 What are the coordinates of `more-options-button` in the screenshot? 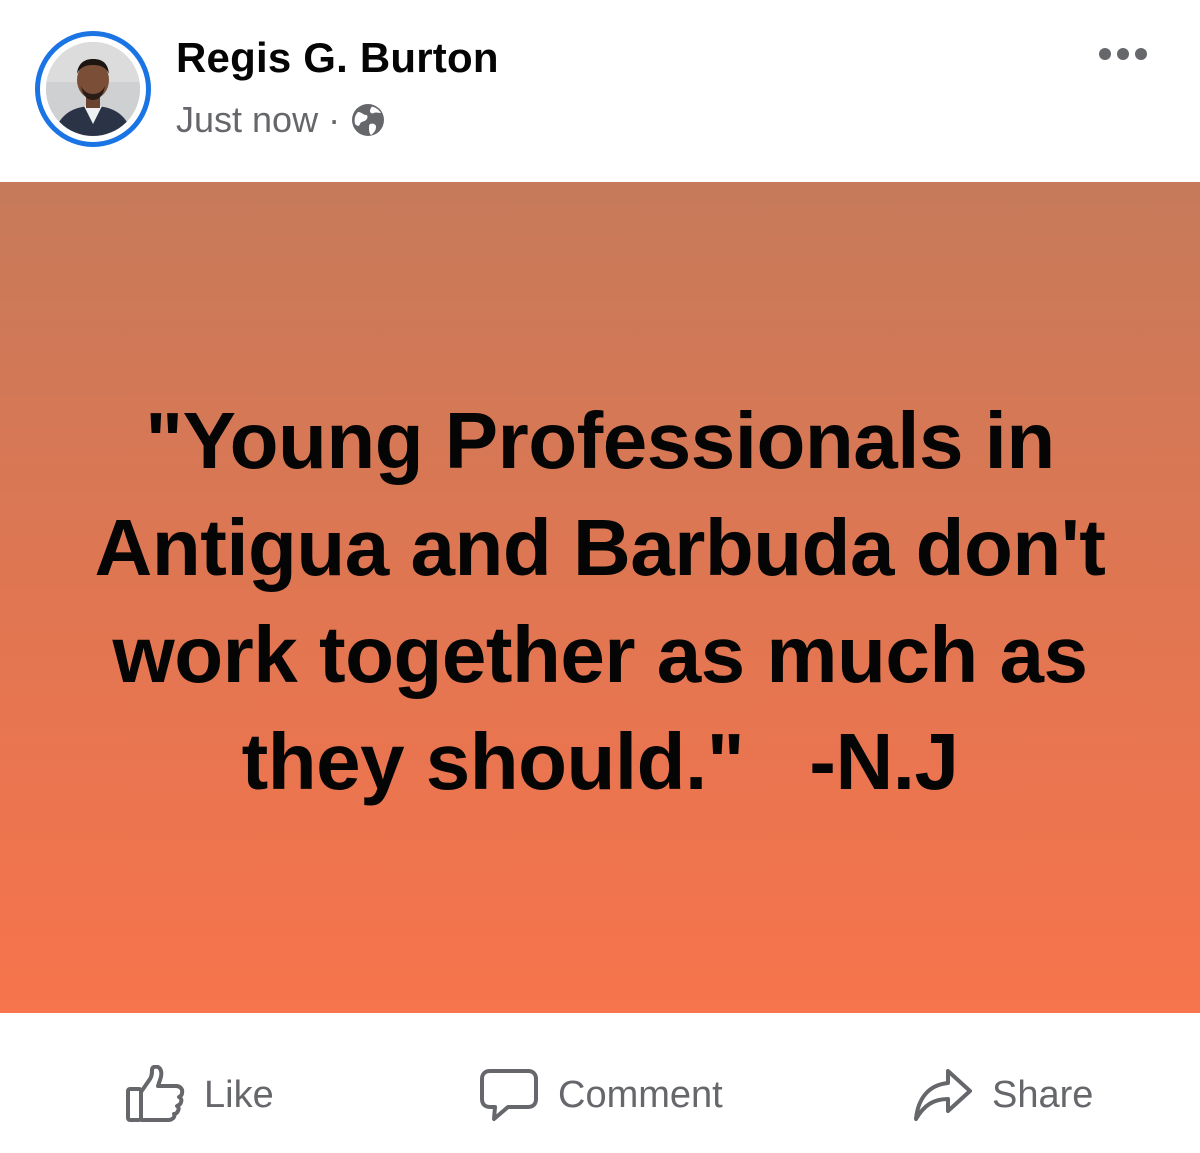 It's located at (1123, 54).